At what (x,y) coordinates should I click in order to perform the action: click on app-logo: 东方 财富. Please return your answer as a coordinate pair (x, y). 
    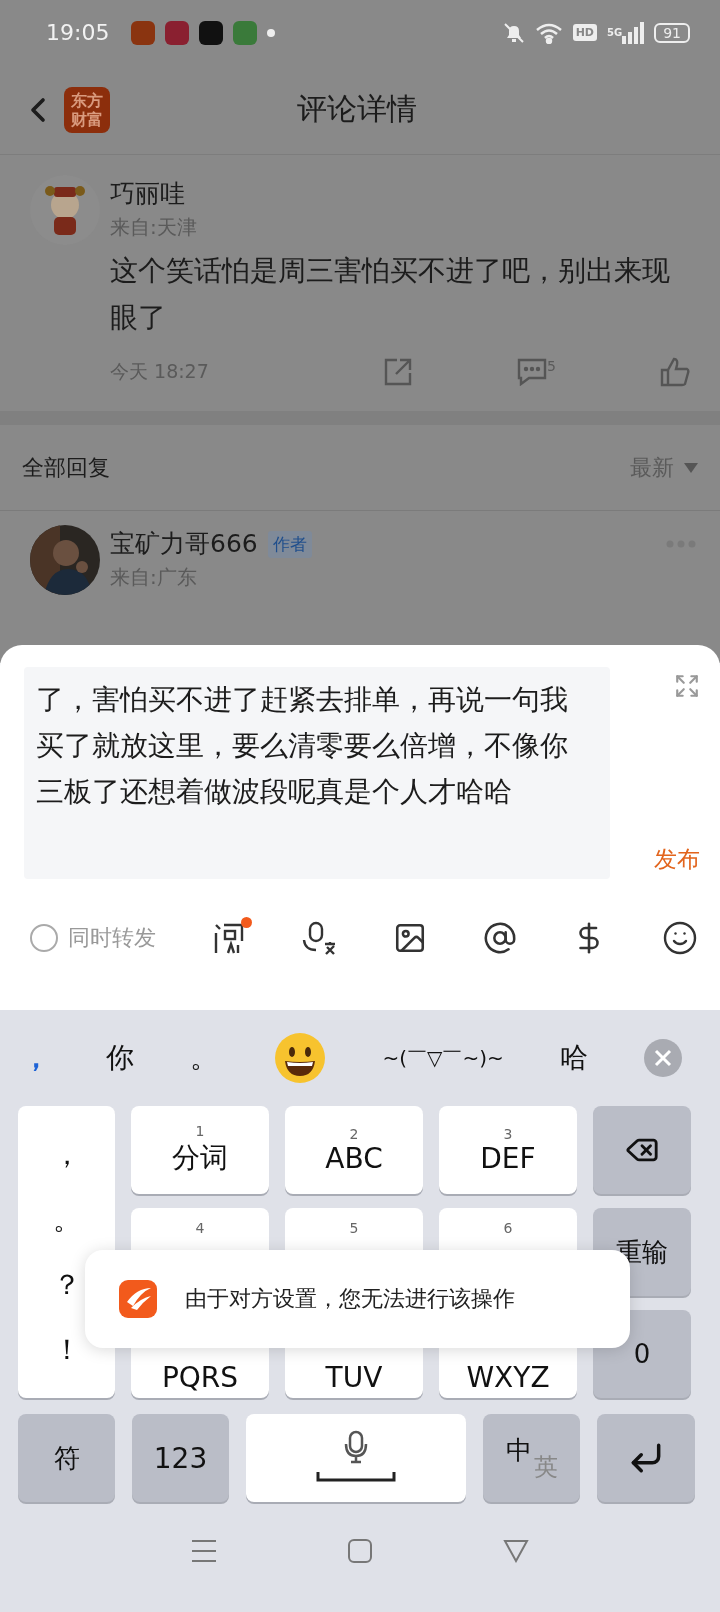
    Looking at the image, I should click on (87, 109).